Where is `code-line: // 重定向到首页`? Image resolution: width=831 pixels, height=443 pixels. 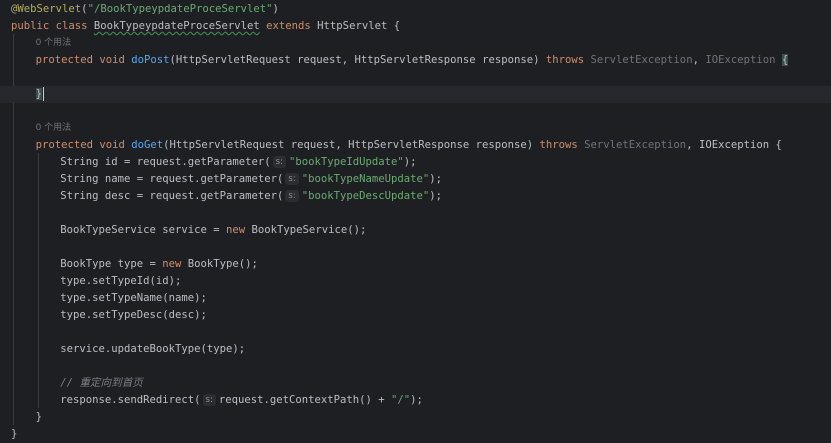 code-line: // 重定向到首页 is located at coordinates (415, 383).